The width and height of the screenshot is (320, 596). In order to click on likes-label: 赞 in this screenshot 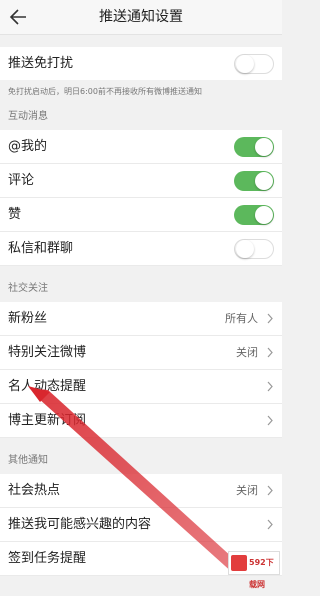, I will do `click(15, 214)`.